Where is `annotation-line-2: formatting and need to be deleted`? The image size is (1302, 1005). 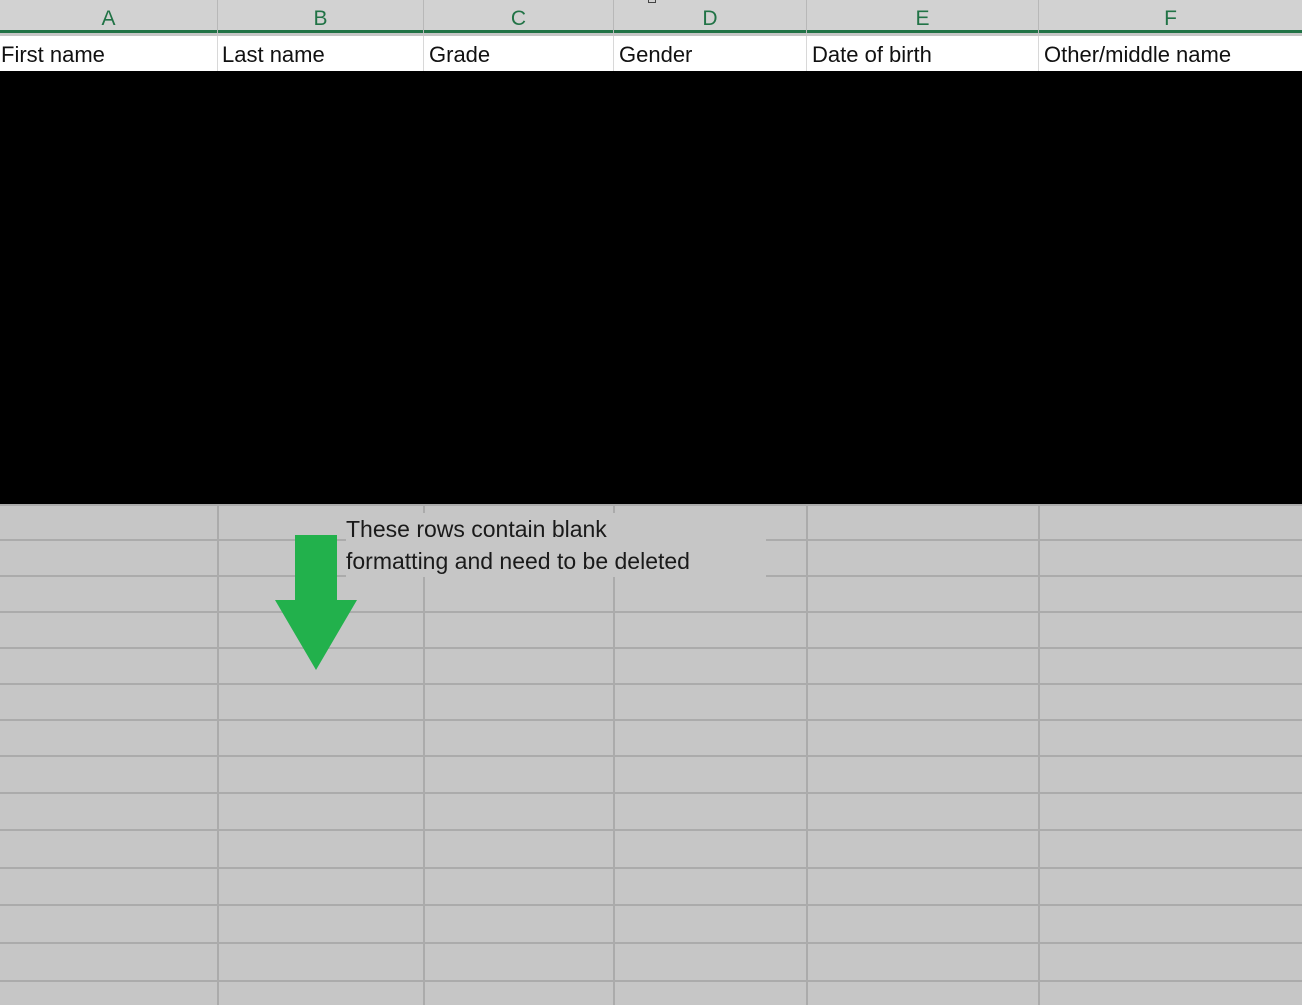
annotation-line-2: formatting and need to be deleted is located at coordinates (518, 561).